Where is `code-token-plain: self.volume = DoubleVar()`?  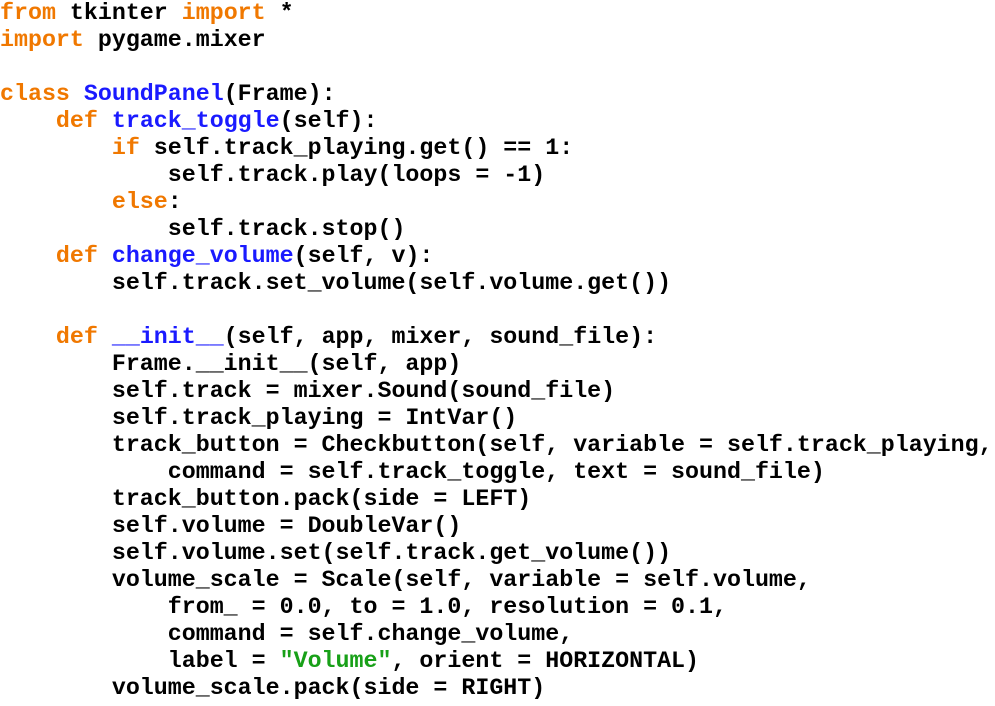 code-token-plain: self.volume = DoubleVar() is located at coordinates (231, 526).